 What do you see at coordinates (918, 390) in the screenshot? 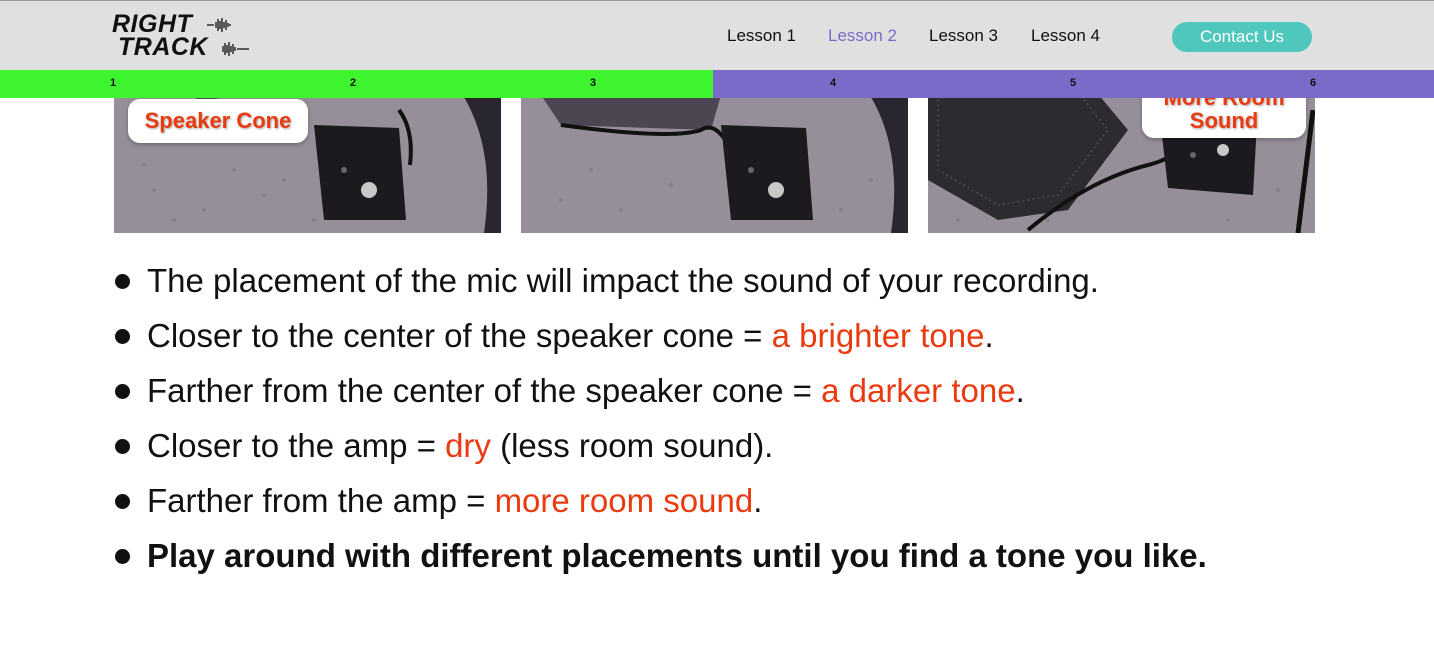
I see `highlight-text: a darker tone` at bounding box center [918, 390].